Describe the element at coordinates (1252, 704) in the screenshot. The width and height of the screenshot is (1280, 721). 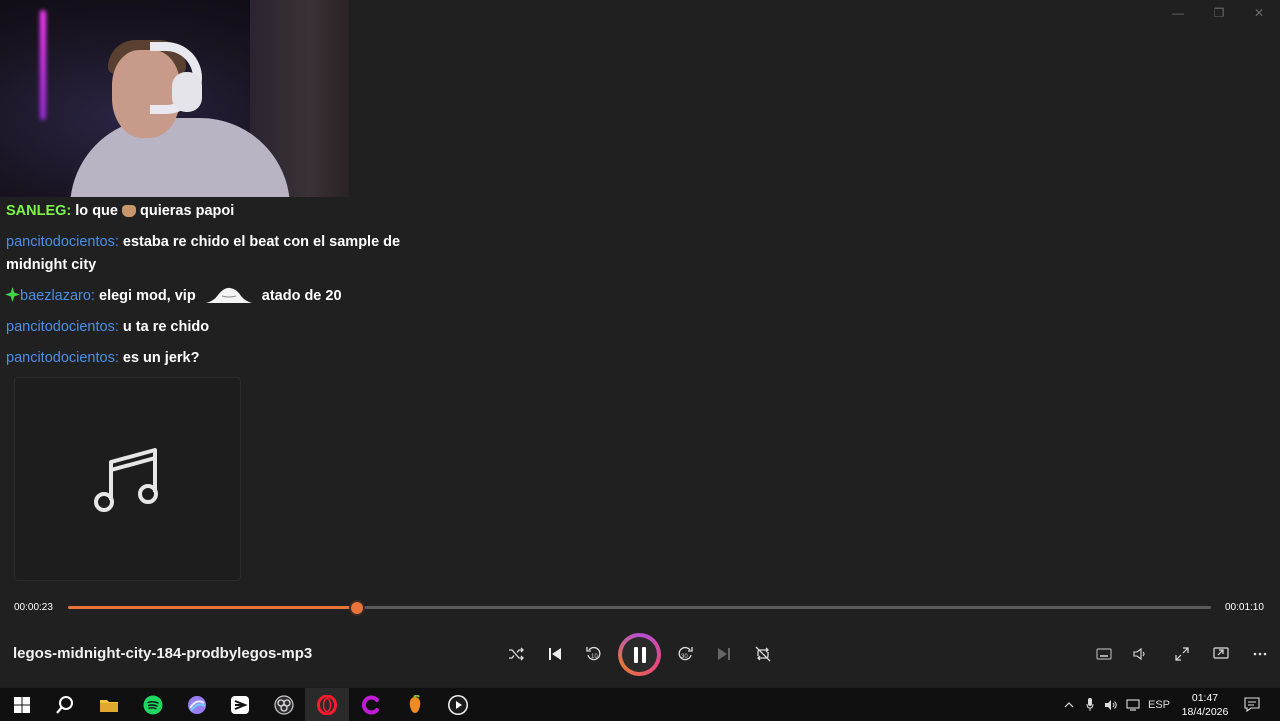
I see `notifications-icon` at that location.